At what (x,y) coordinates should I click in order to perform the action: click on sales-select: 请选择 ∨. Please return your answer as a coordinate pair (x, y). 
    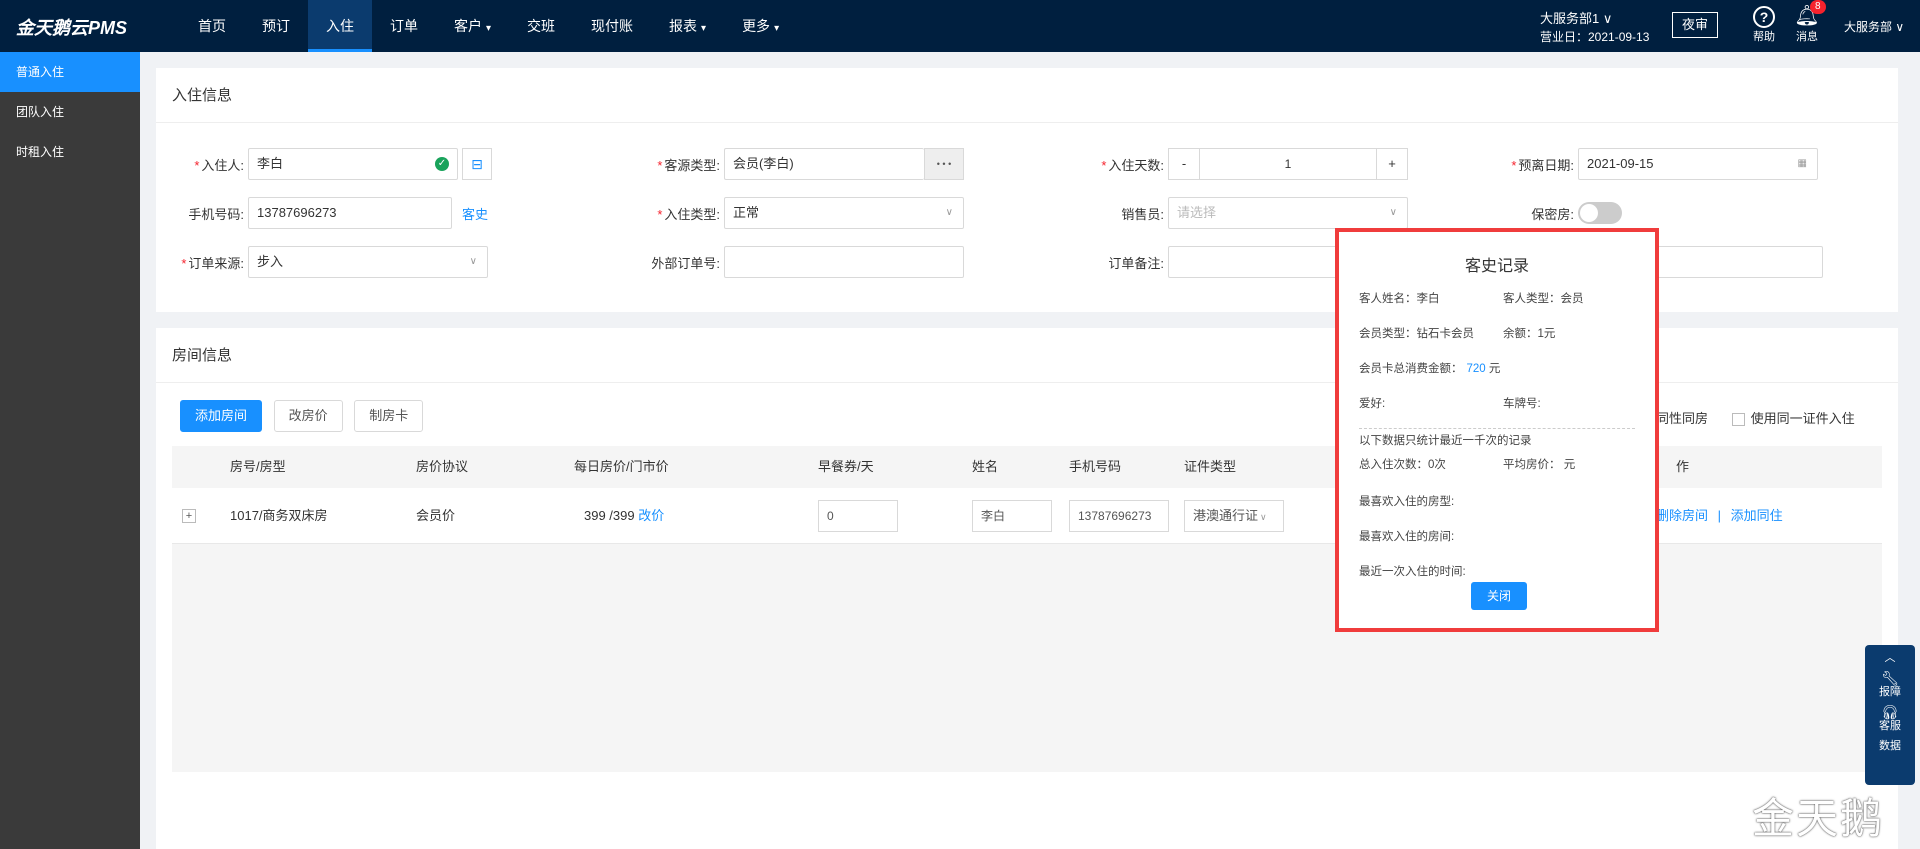
    Looking at the image, I should click on (1288, 213).